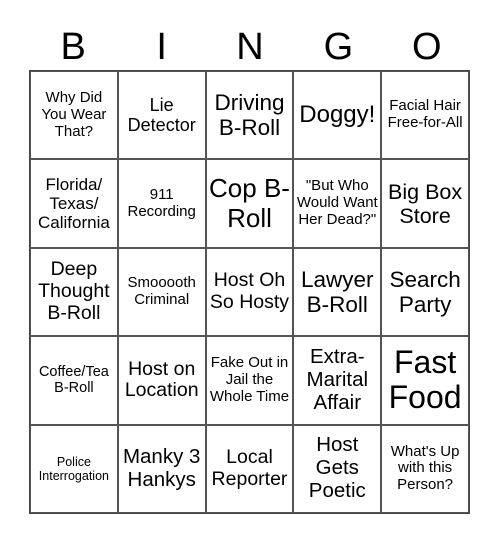 This screenshot has width=500, height=544. Describe the element at coordinates (161, 468) in the screenshot. I see `bingo-cell: Manky 3 Hankys` at that location.